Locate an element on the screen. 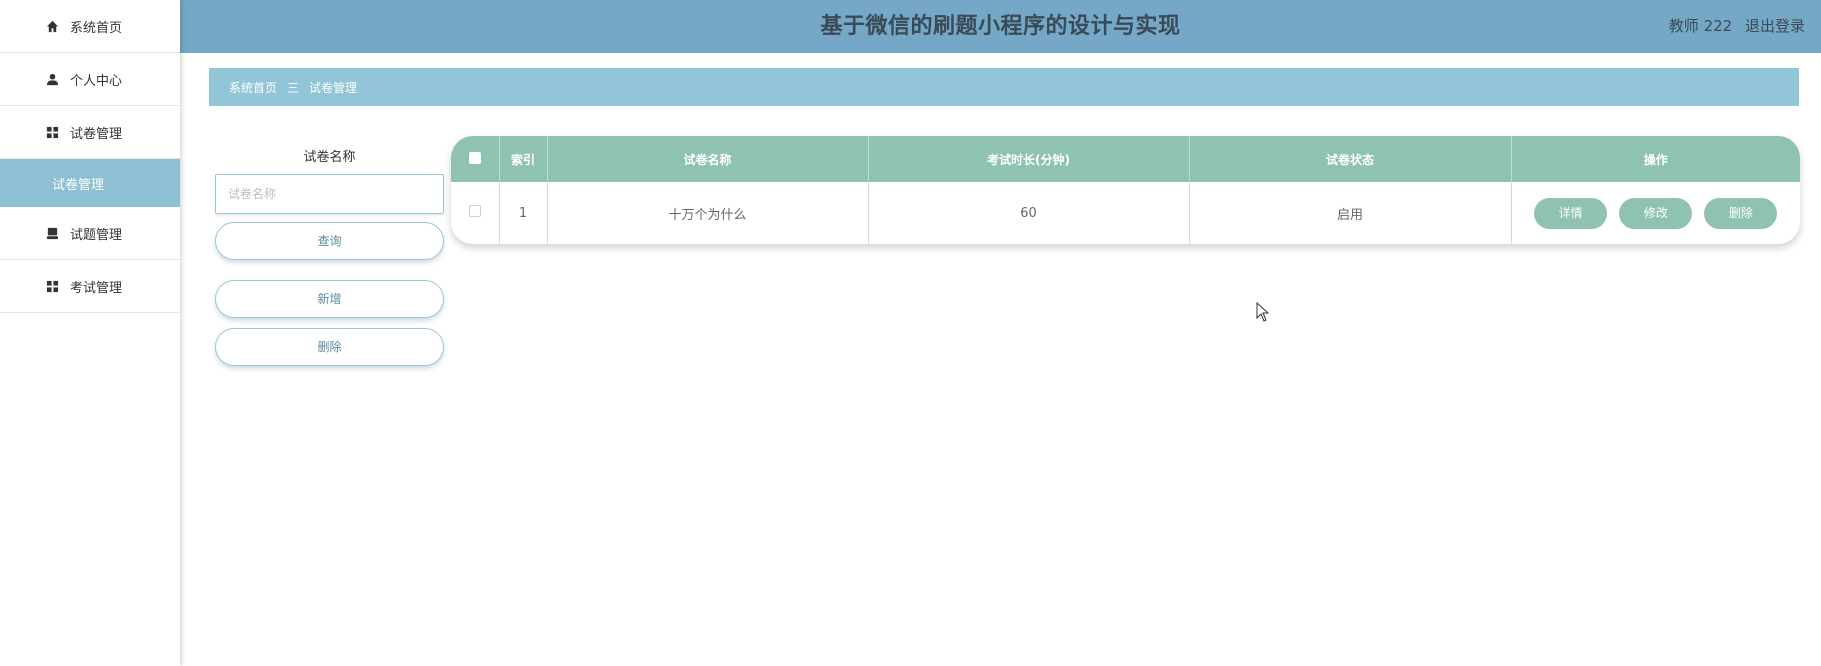 The height and width of the screenshot is (666, 1821). sidebar: 系统首页 个人中心 试卷管理 试卷管理 试题管理 考试管理 is located at coordinates (90, 333).